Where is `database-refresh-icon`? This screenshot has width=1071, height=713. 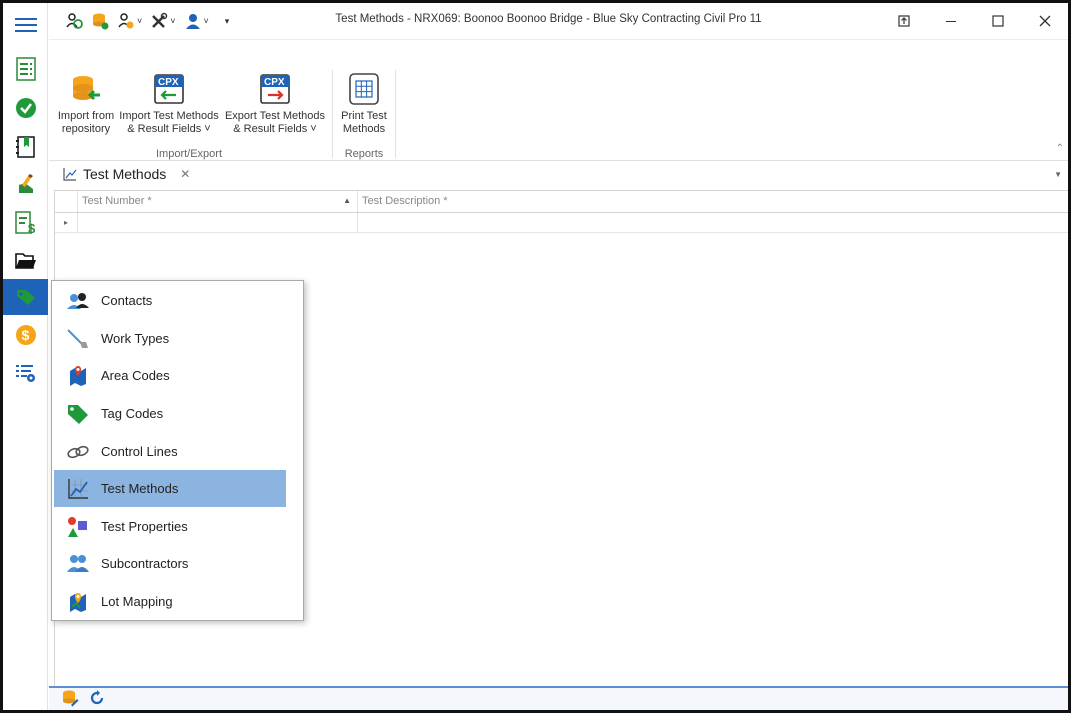 database-refresh-icon is located at coordinates (100, 21).